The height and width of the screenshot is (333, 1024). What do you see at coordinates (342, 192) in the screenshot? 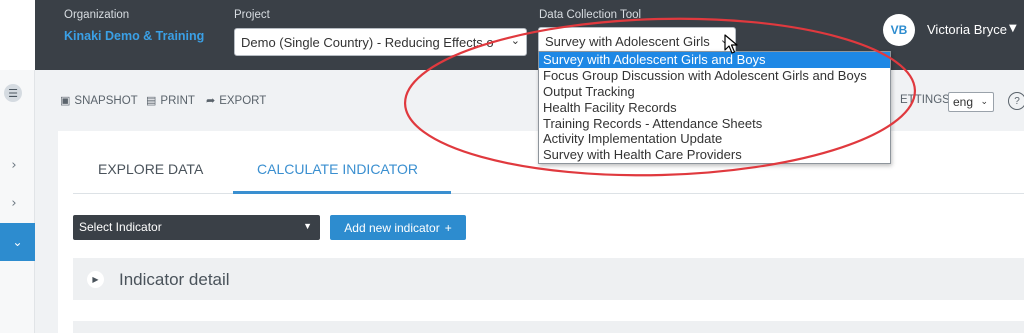
I see `active-tab-indicator` at bounding box center [342, 192].